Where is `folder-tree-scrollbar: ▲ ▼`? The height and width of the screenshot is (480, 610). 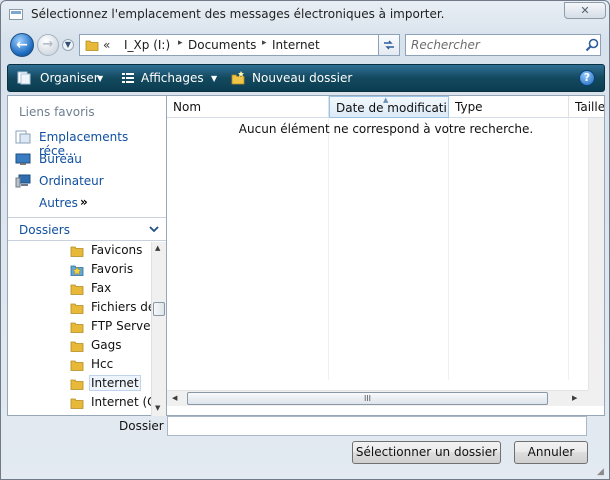
folder-tree-scrollbar: ▲ ▼ is located at coordinates (158, 329).